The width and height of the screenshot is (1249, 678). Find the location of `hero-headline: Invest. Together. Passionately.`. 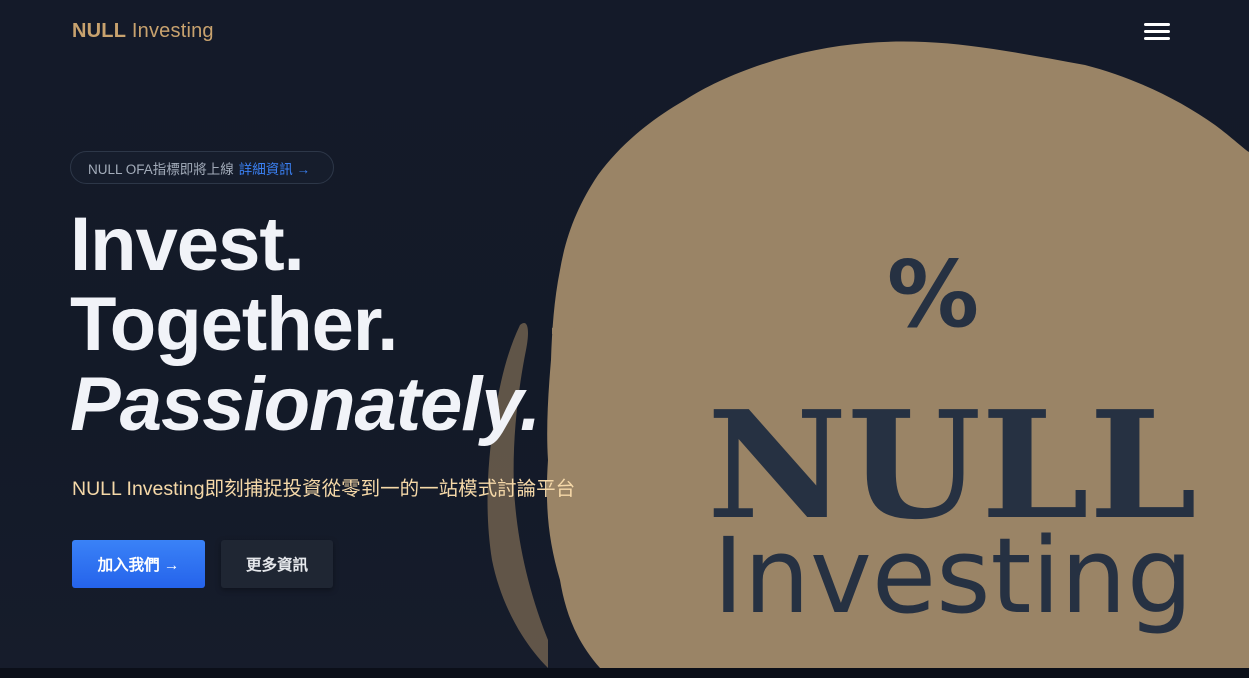

hero-headline: Invest. Together. Passionately. is located at coordinates (305, 324).